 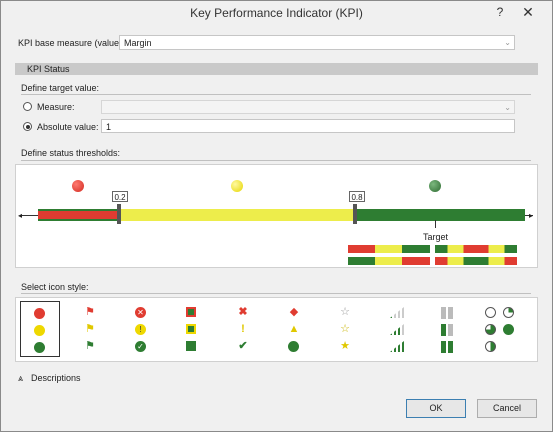 I want to click on track-left-arrow, so click(x=29, y=215).